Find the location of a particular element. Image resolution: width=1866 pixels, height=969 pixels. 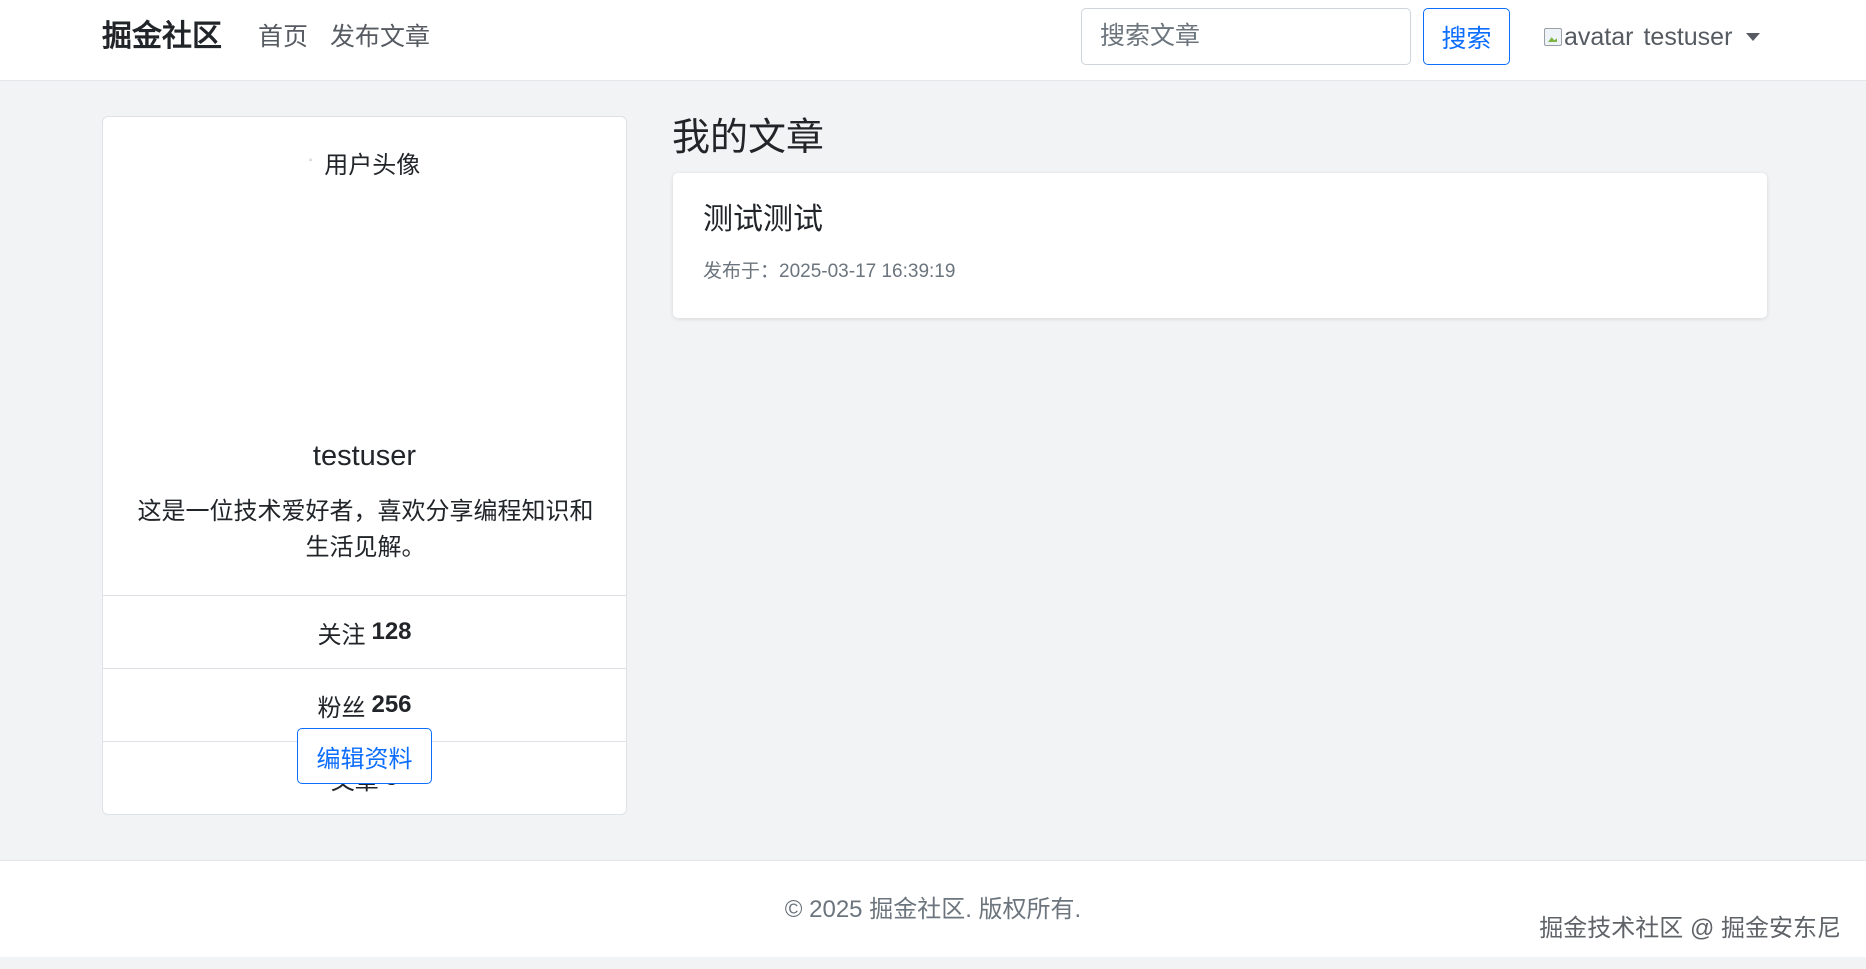

stat-following: 关注 128 is located at coordinates (364, 631).